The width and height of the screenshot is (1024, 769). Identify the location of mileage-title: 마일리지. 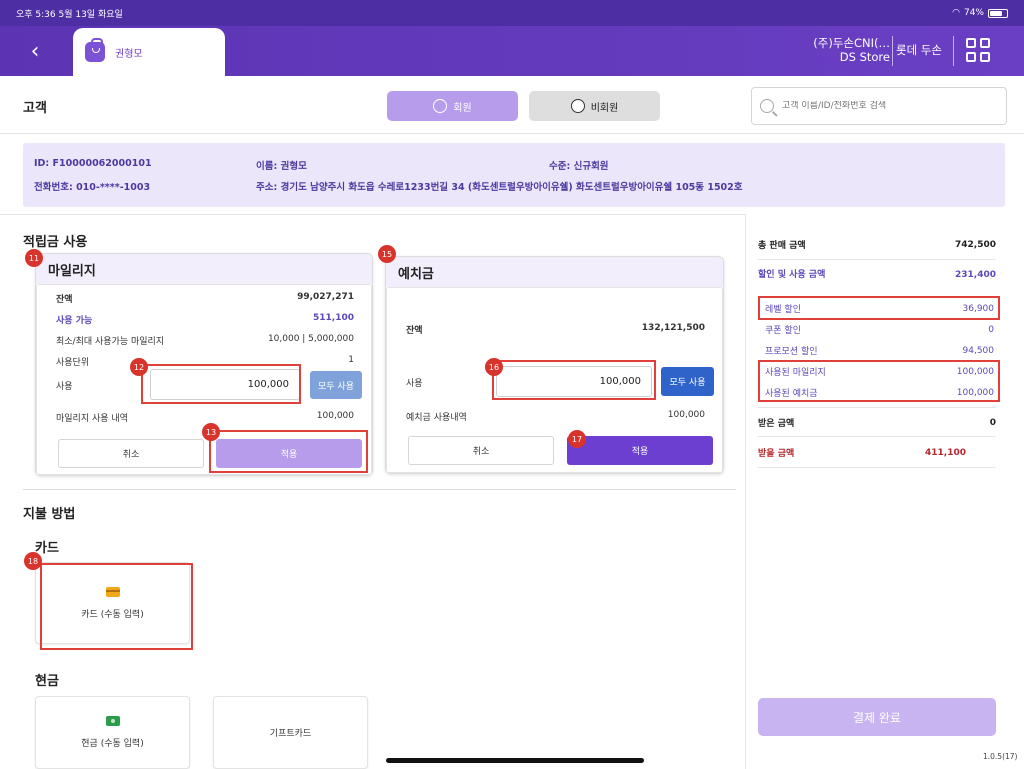
(204, 269).